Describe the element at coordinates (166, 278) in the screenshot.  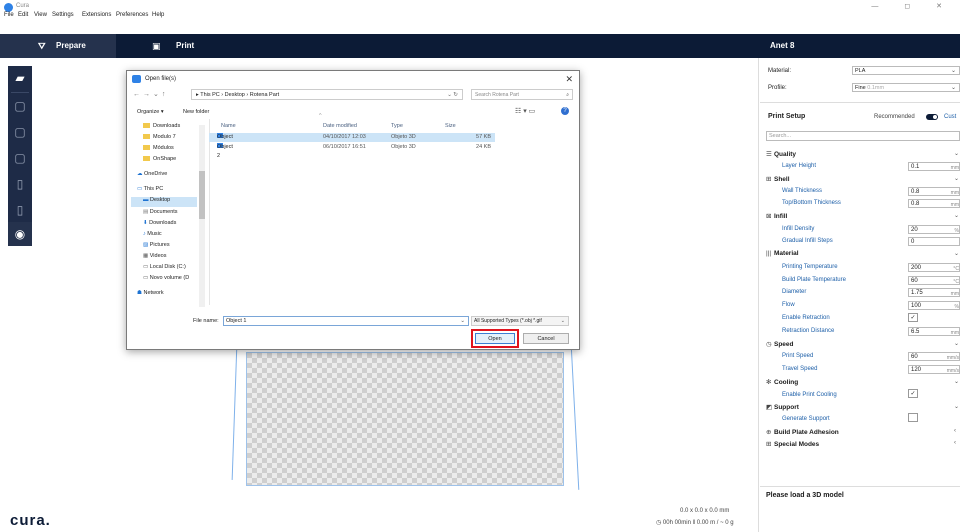
I see `nav-item: ▭ Novo volume (D` at that location.